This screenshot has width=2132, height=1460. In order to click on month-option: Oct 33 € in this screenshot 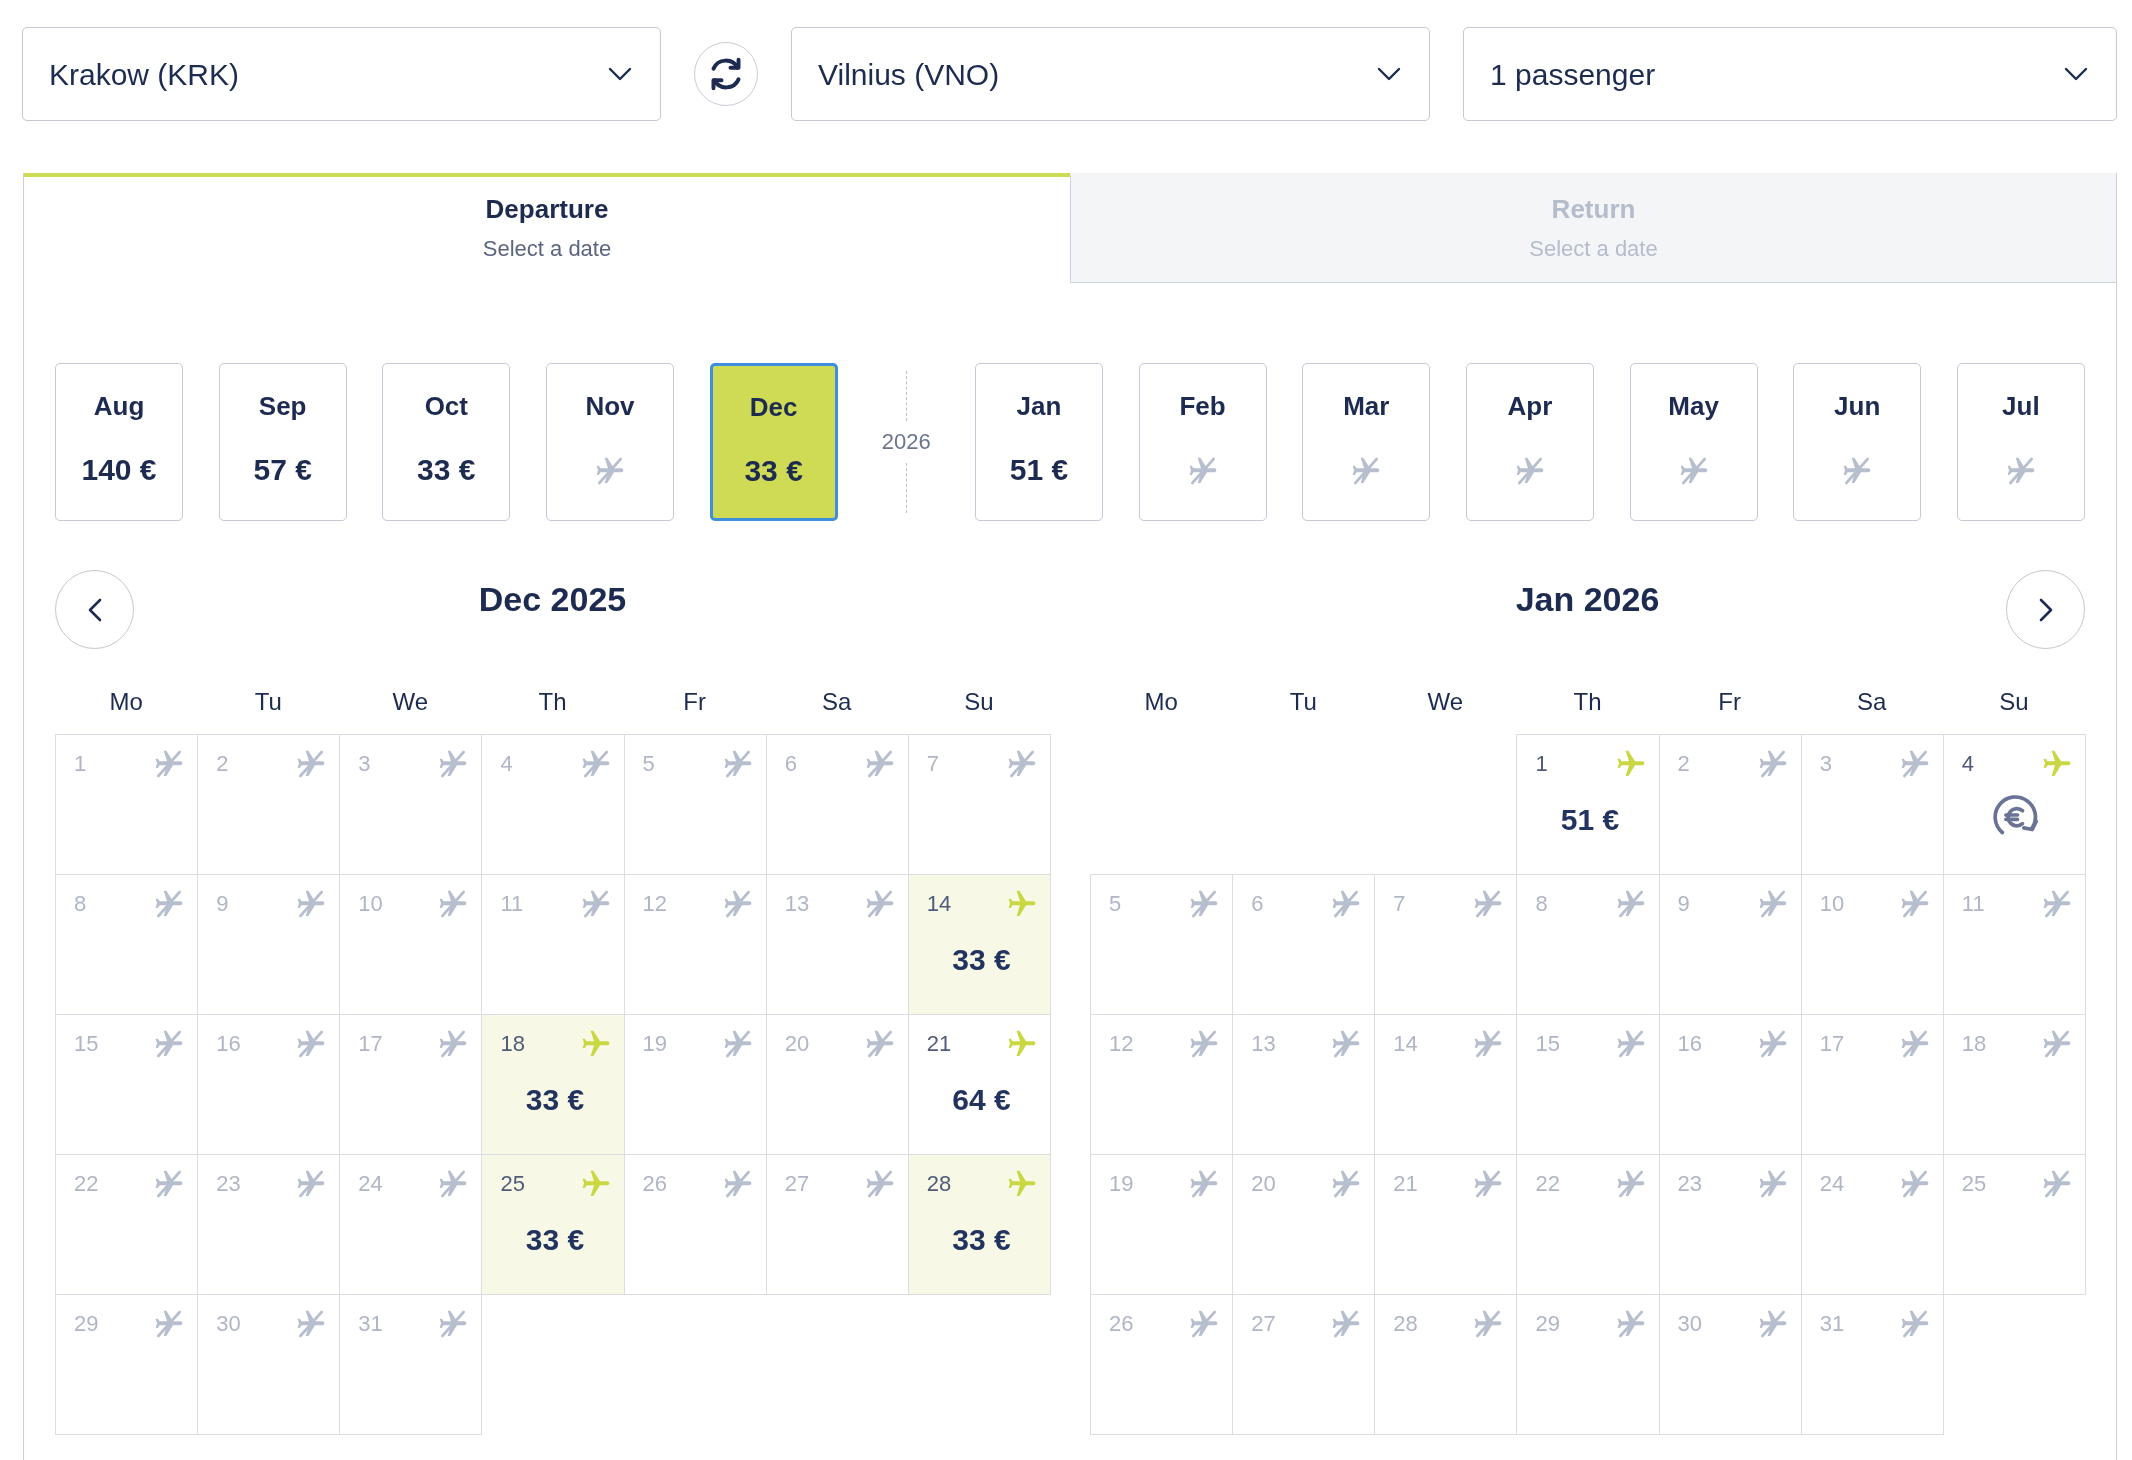, I will do `click(446, 442)`.